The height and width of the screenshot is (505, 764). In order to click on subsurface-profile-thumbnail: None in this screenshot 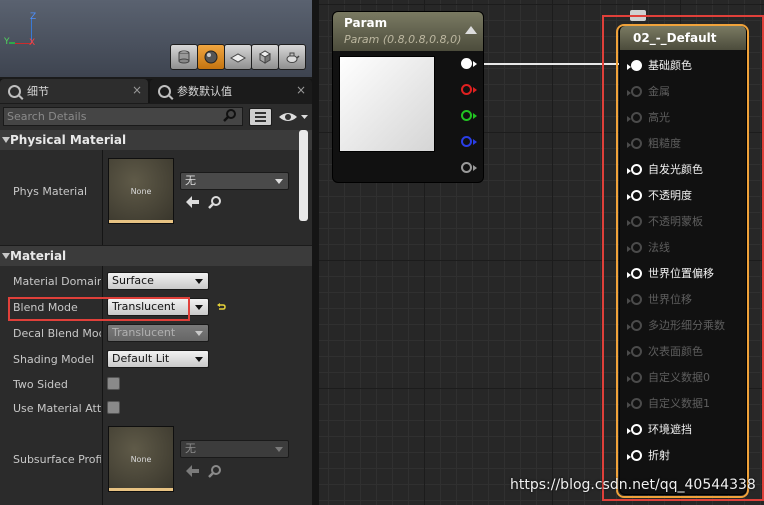, I will do `click(141, 459)`.